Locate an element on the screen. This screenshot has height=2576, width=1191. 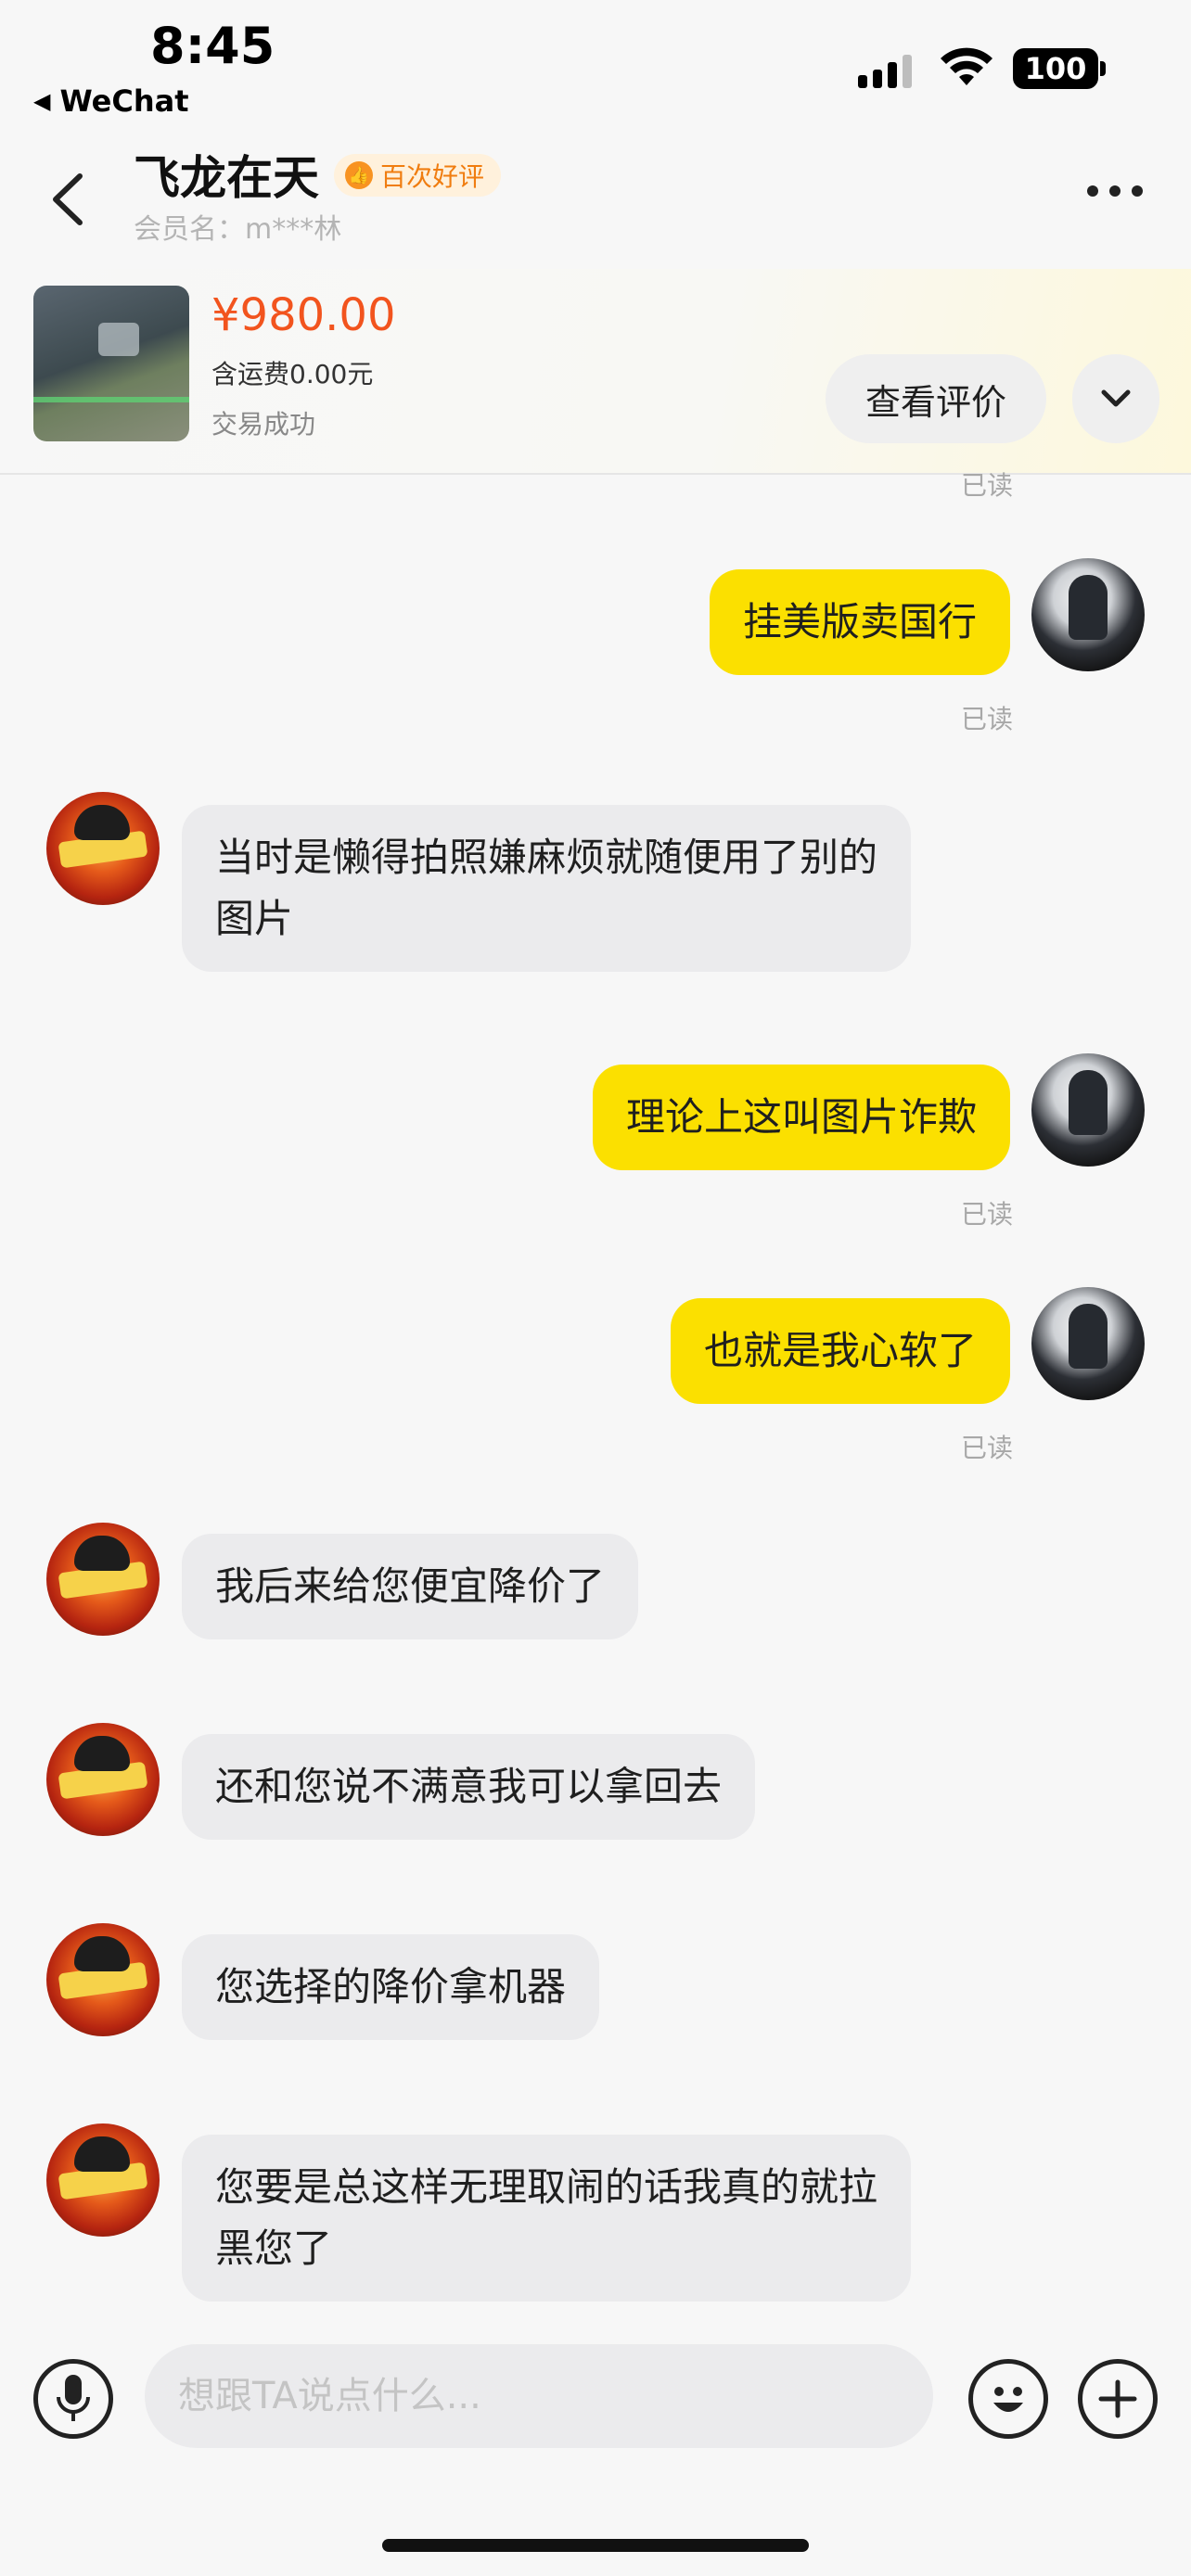
message-input is located at coordinates (539, 2396).